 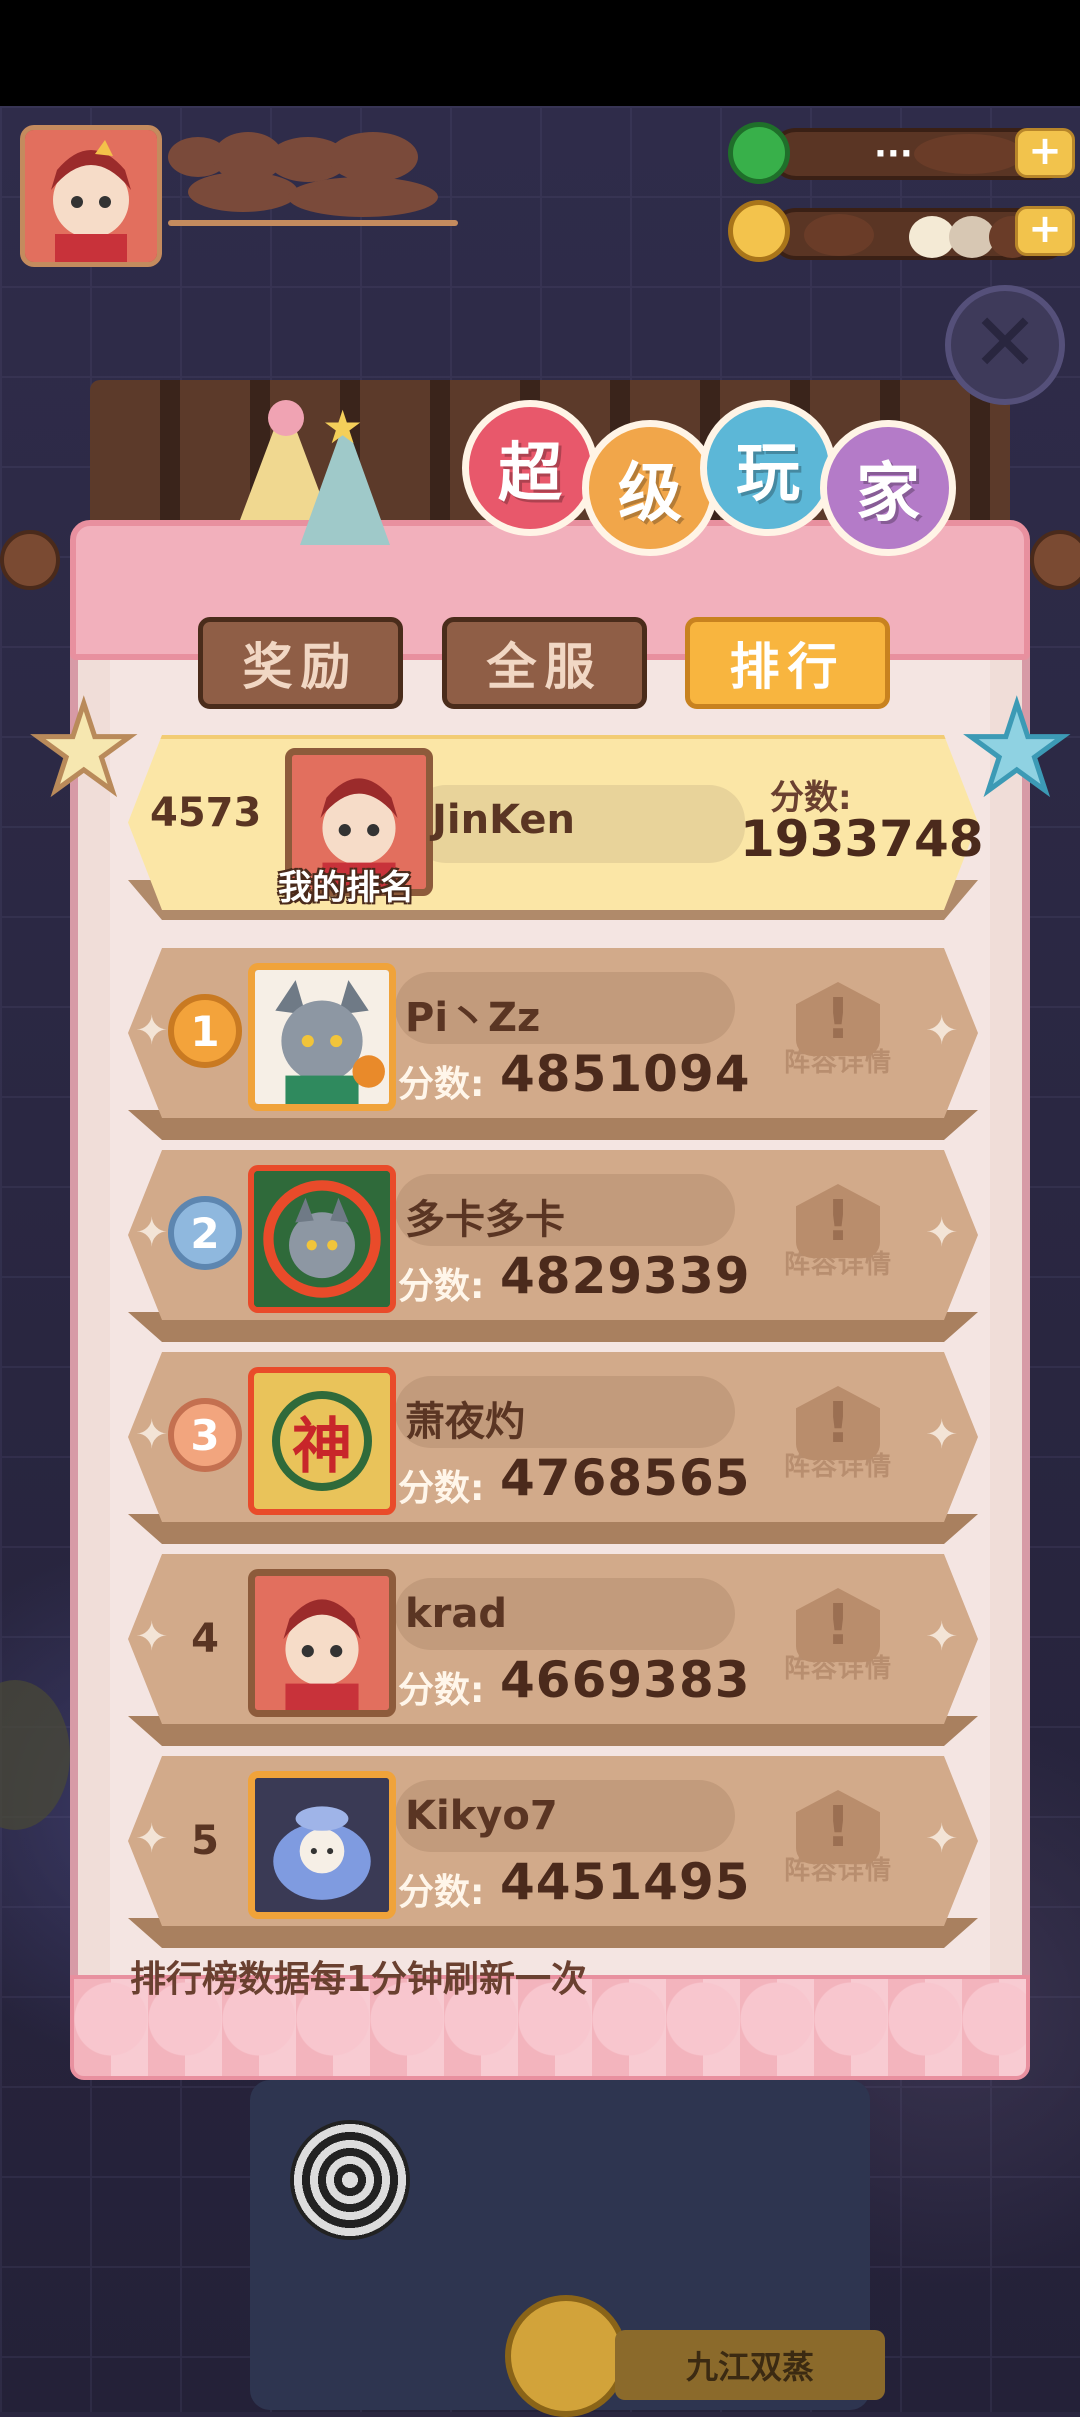 I want to click on player-portrait-icon, so click(x=91, y=196).